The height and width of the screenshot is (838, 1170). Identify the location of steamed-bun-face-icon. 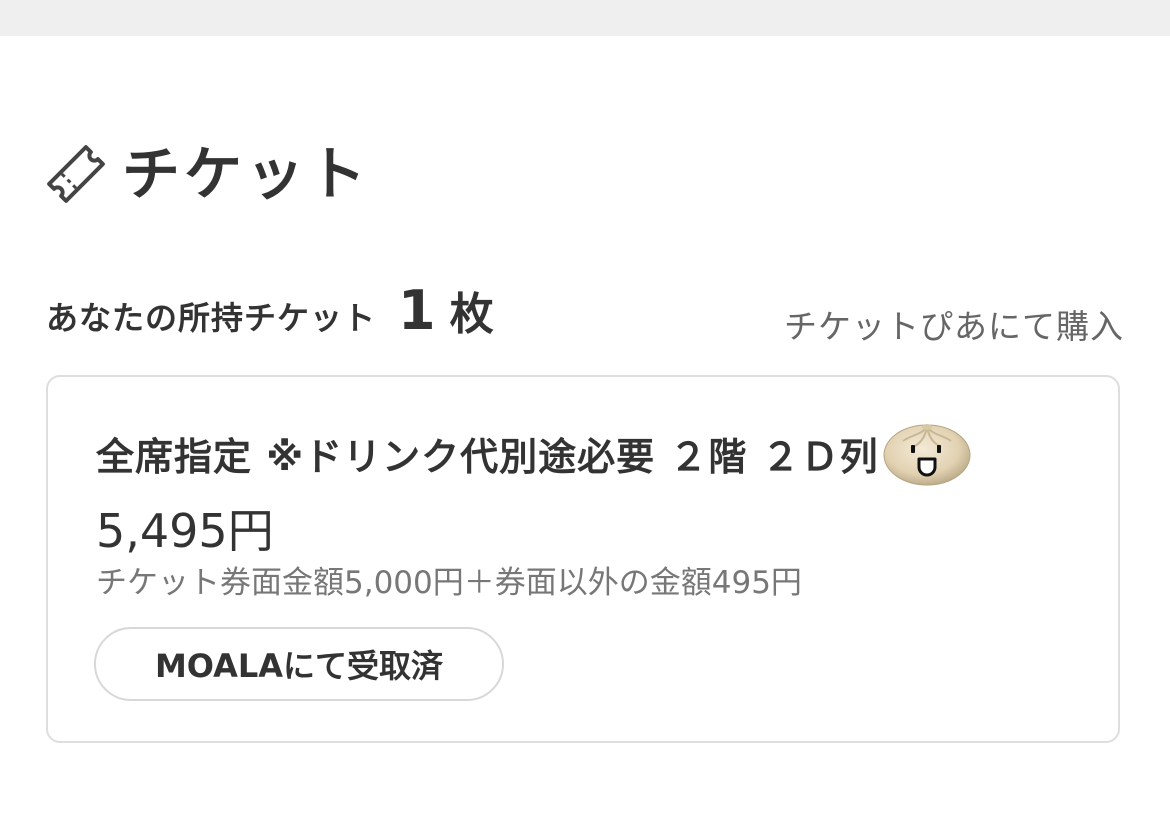
(927, 455).